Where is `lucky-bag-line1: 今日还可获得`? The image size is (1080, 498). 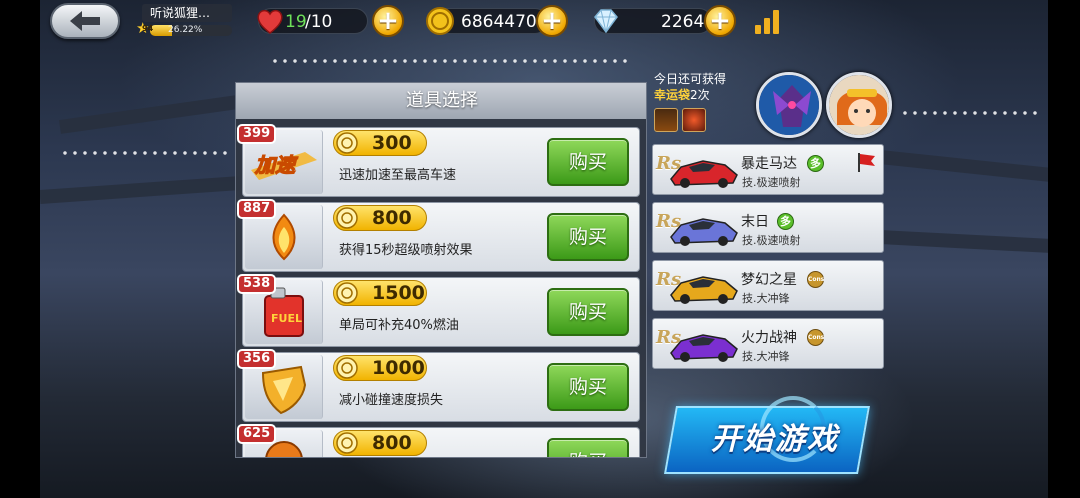
lucky-bag-line1: 今日还可获得 is located at coordinates (690, 79).